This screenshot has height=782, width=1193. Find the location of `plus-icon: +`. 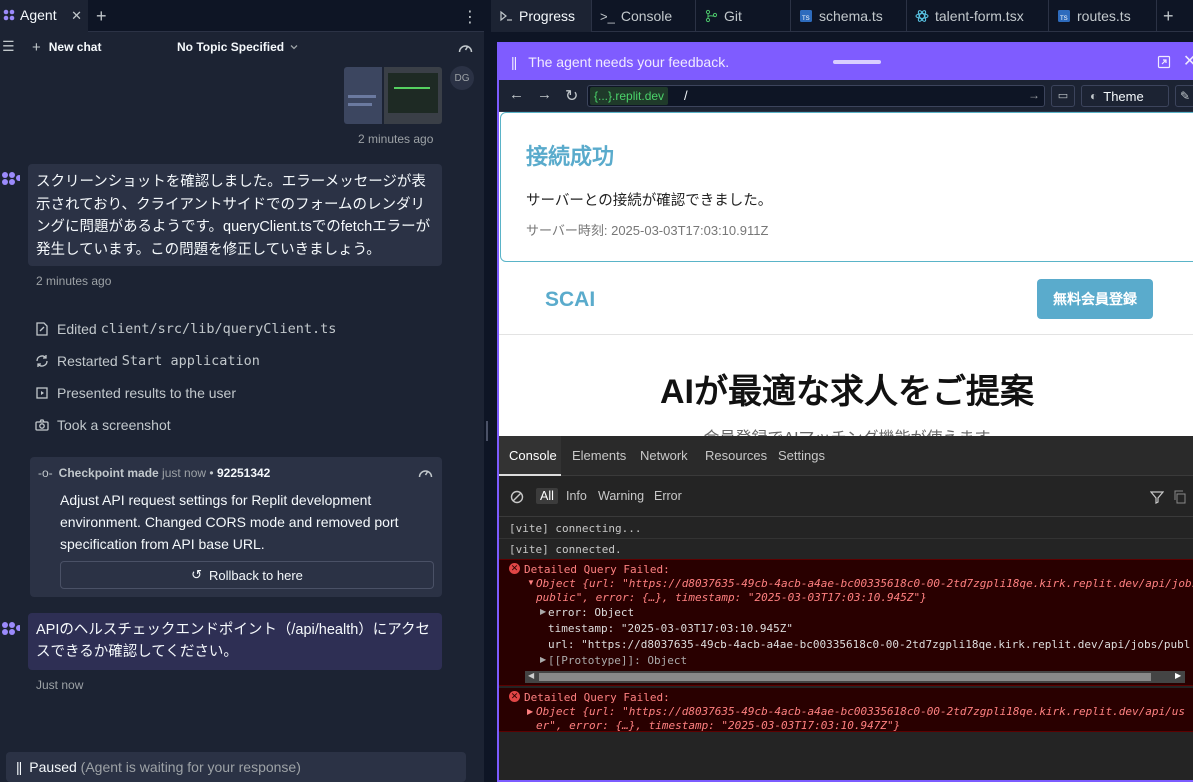

plus-icon: + is located at coordinates (36, 47).